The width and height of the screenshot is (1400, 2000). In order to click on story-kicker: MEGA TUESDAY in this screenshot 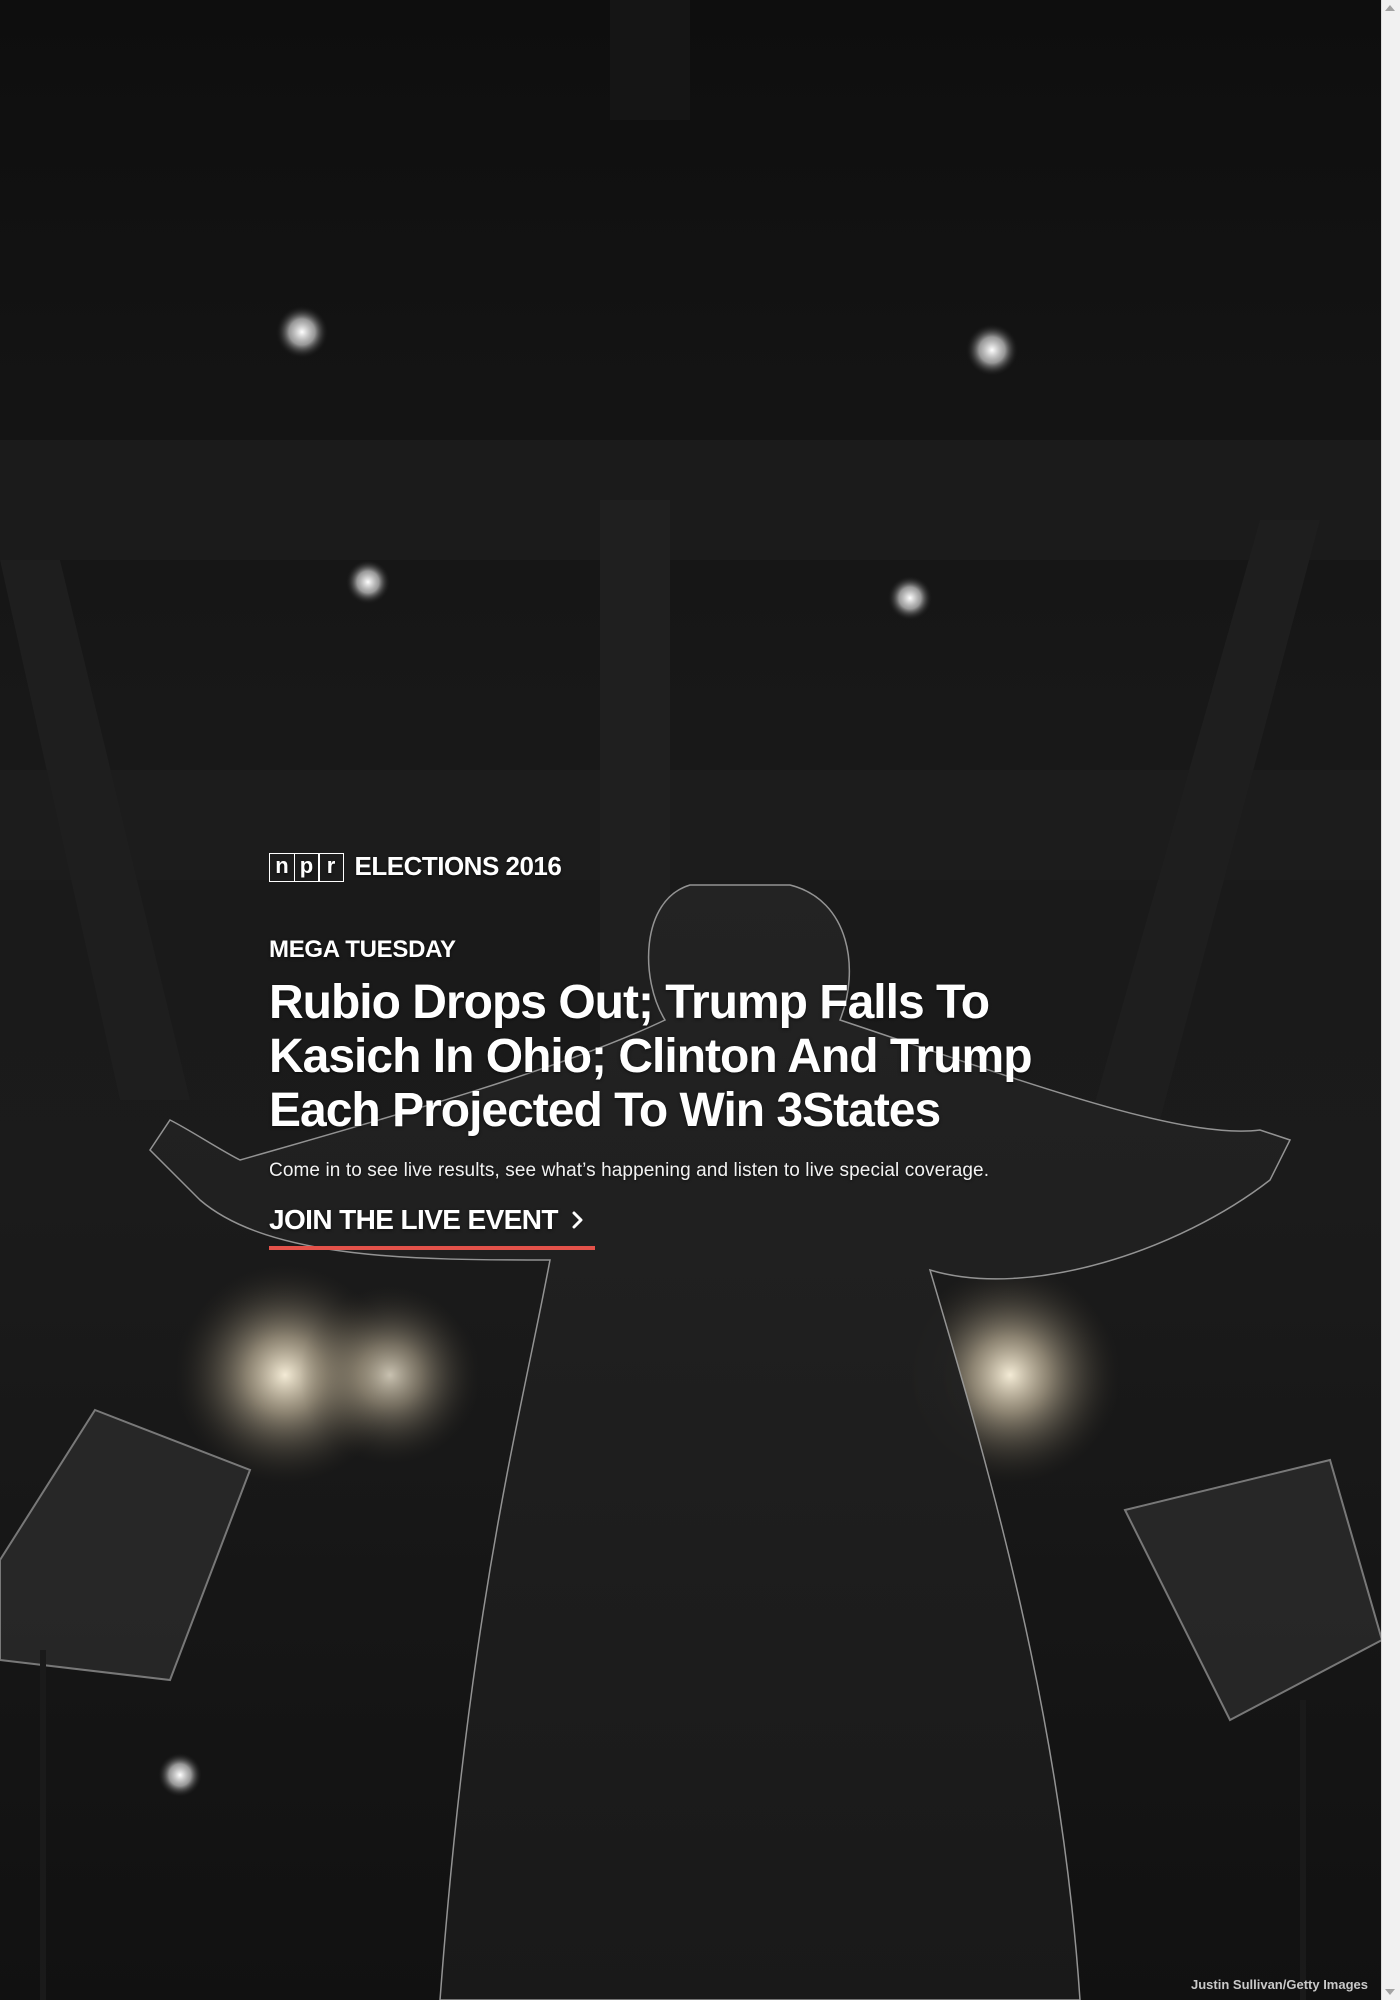, I will do `click(362, 949)`.